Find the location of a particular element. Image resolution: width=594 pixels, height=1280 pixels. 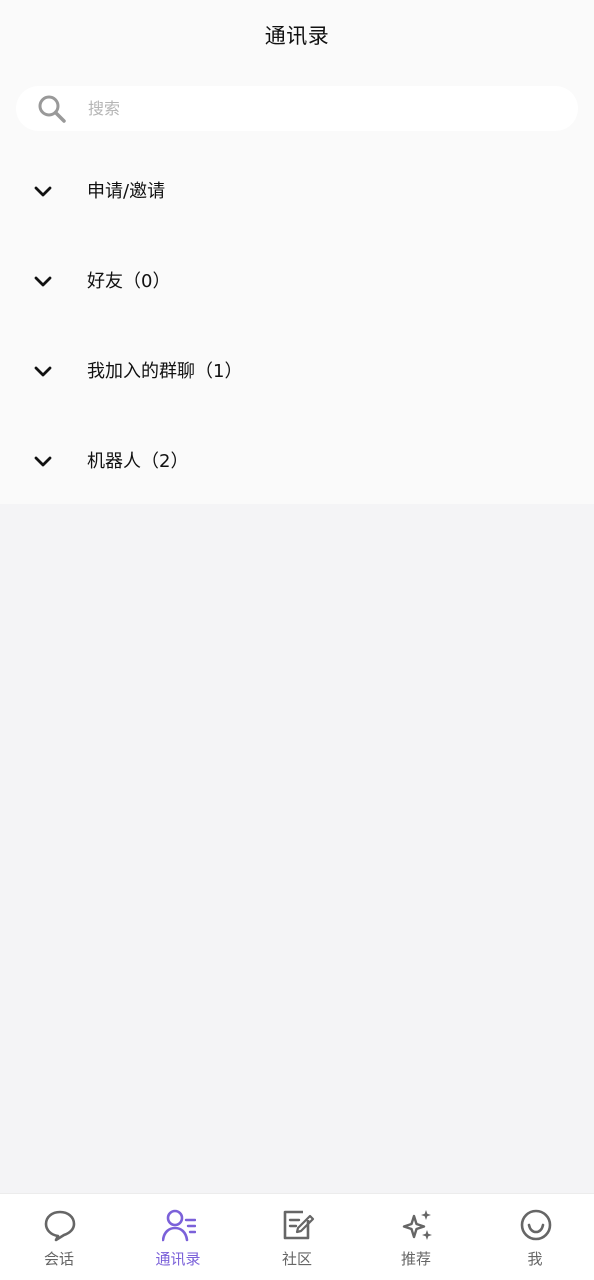

group-label: 我加入的群聊（1） is located at coordinates (165, 371).